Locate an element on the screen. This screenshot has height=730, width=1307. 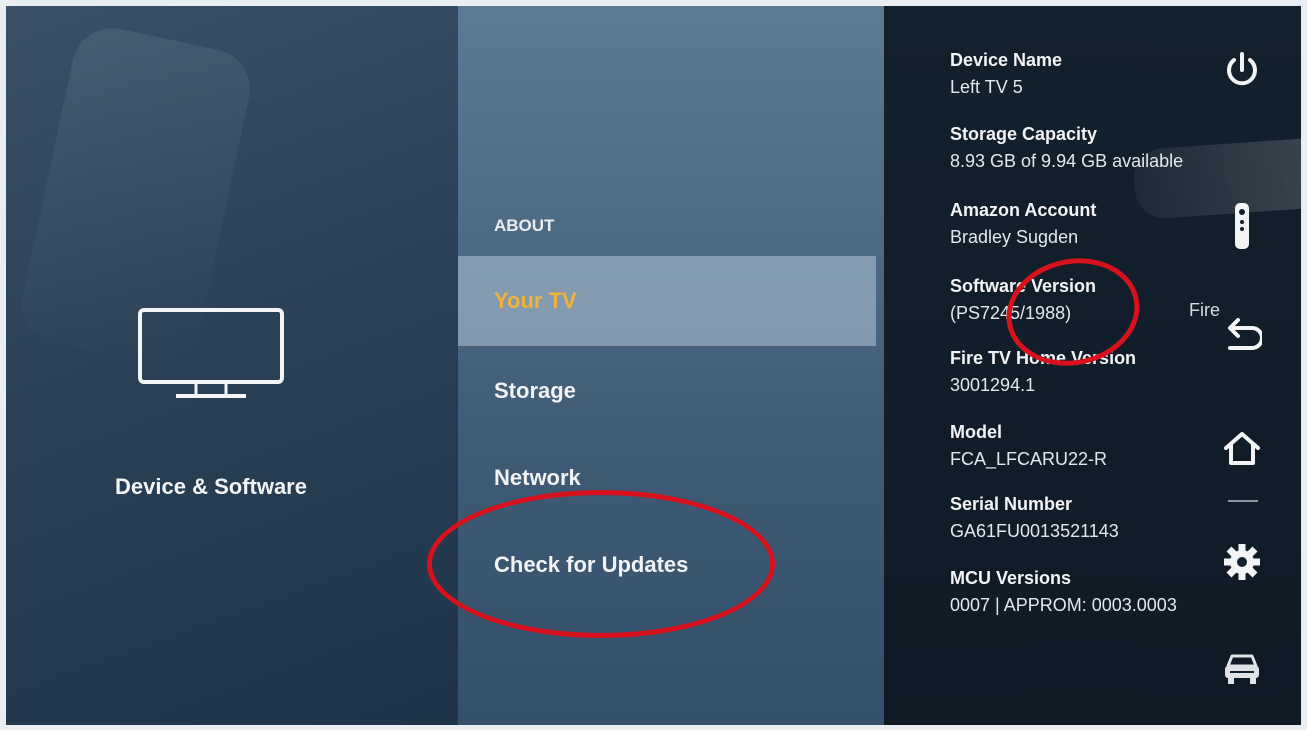
back-icon is located at coordinates (1242, 335).